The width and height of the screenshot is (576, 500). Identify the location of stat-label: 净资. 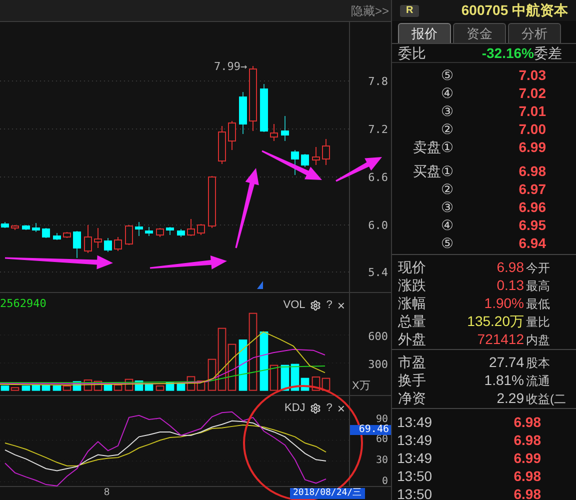
(412, 398).